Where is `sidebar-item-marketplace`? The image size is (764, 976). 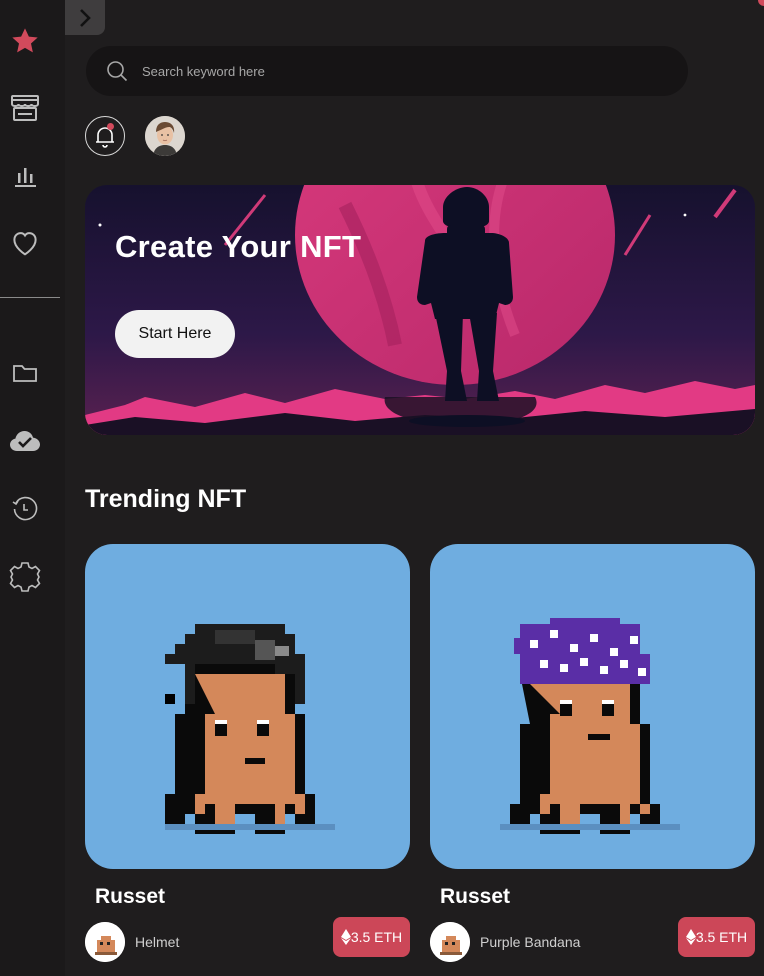 sidebar-item-marketplace is located at coordinates (25, 108).